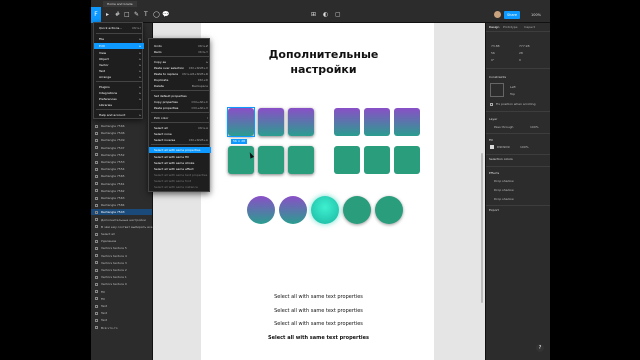  Describe the element at coordinates (121, 212) in the screenshot. I see `layer-item: Rectangle 7543` at that location.